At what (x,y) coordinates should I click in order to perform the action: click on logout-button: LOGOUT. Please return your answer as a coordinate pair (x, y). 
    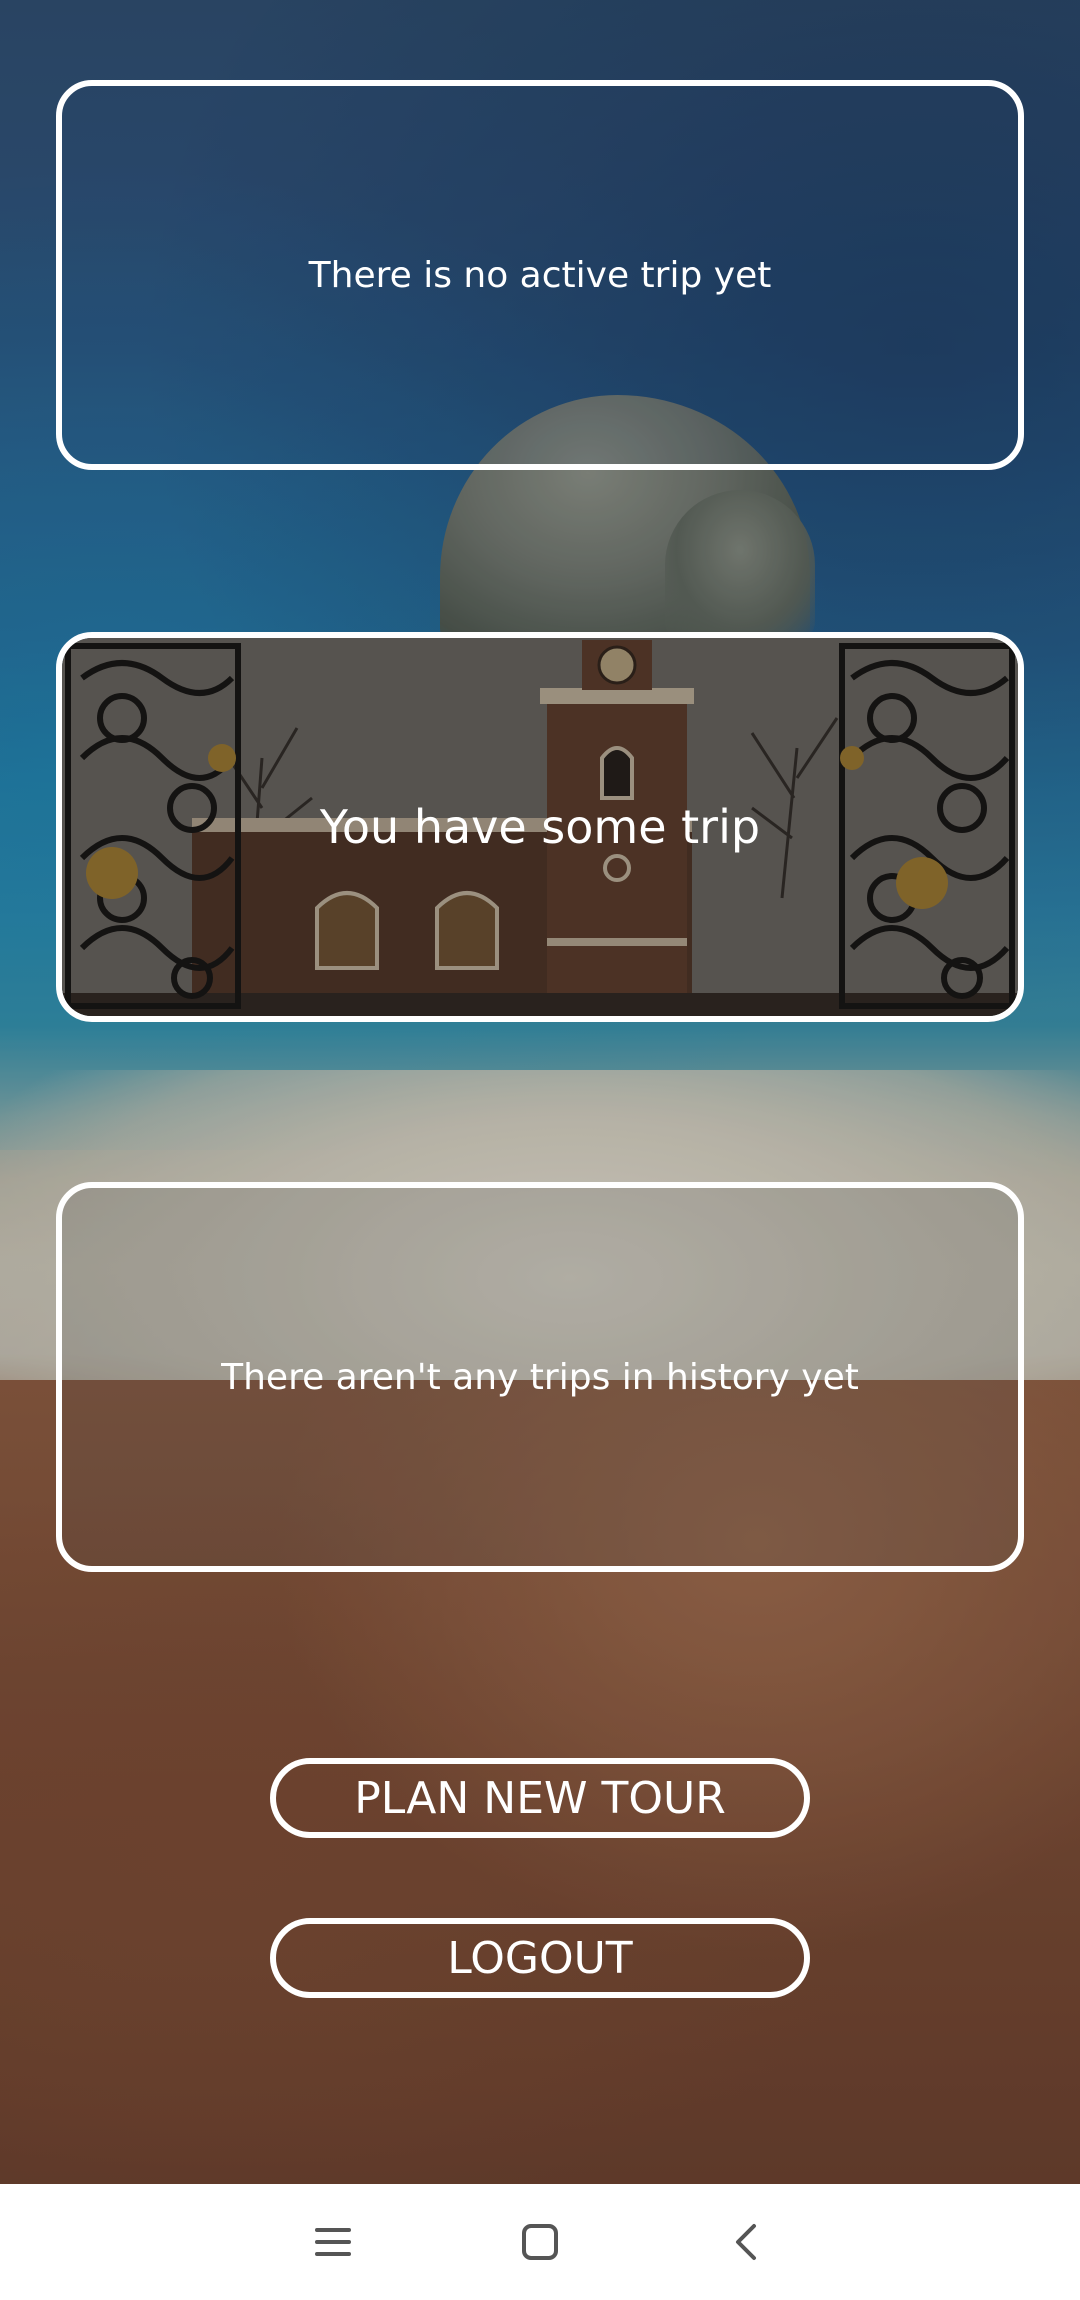
    Looking at the image, I should click on (540, 1958).